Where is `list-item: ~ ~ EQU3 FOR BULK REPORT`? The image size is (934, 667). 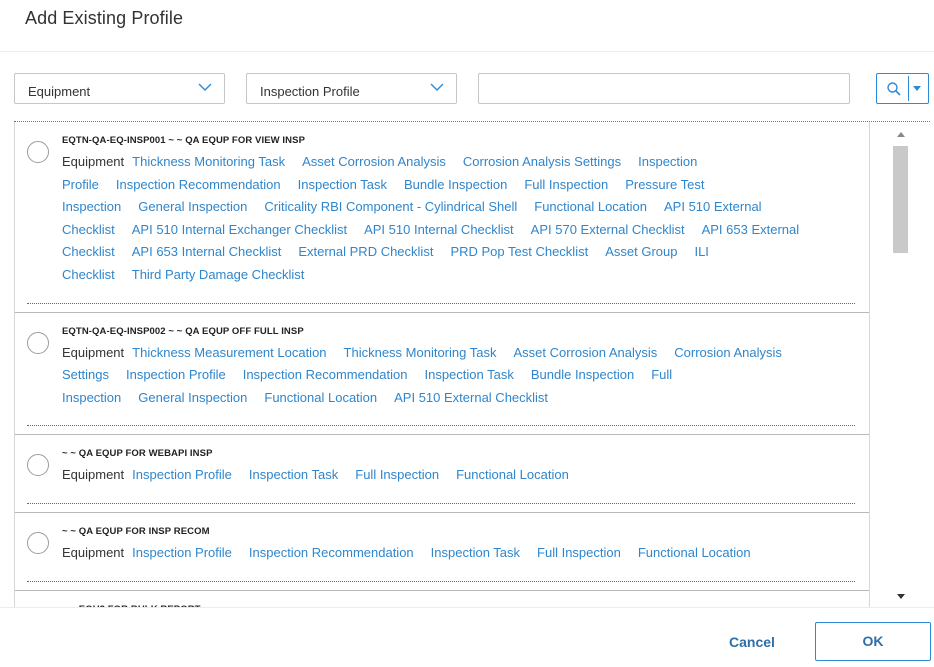 list-item: ~ ~ EQU3 FOR BULK REPORT is located at coordinates (442, 598).